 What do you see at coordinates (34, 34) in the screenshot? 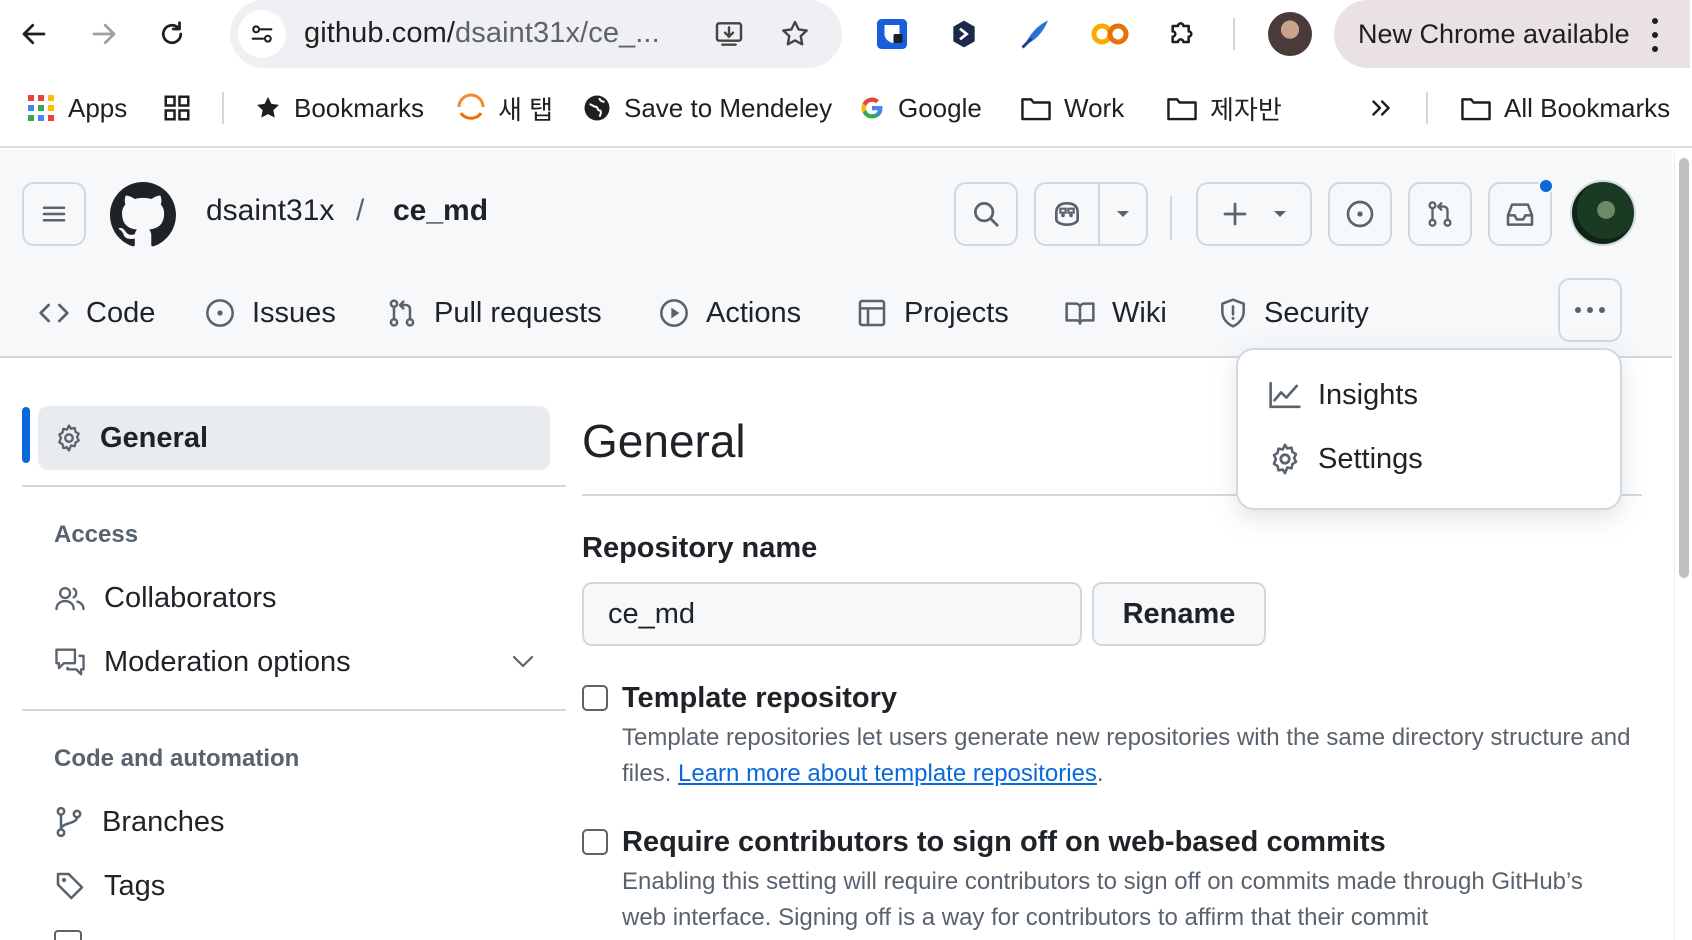
I see `back-icon` at bounding box center [34, 34].